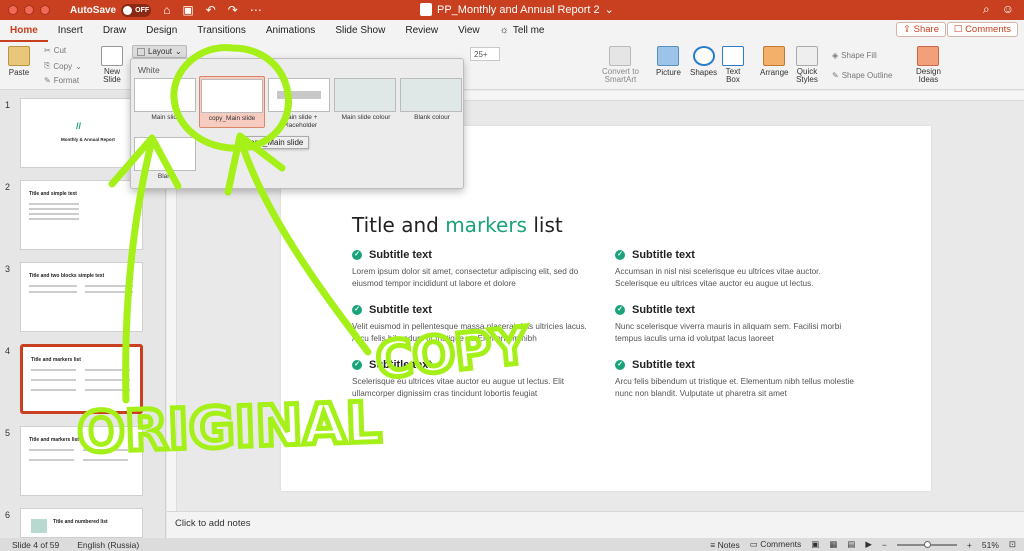 This screenshot has height=551, width=1024. I want to click on shapes-button: Shapes, so click(703, 61).